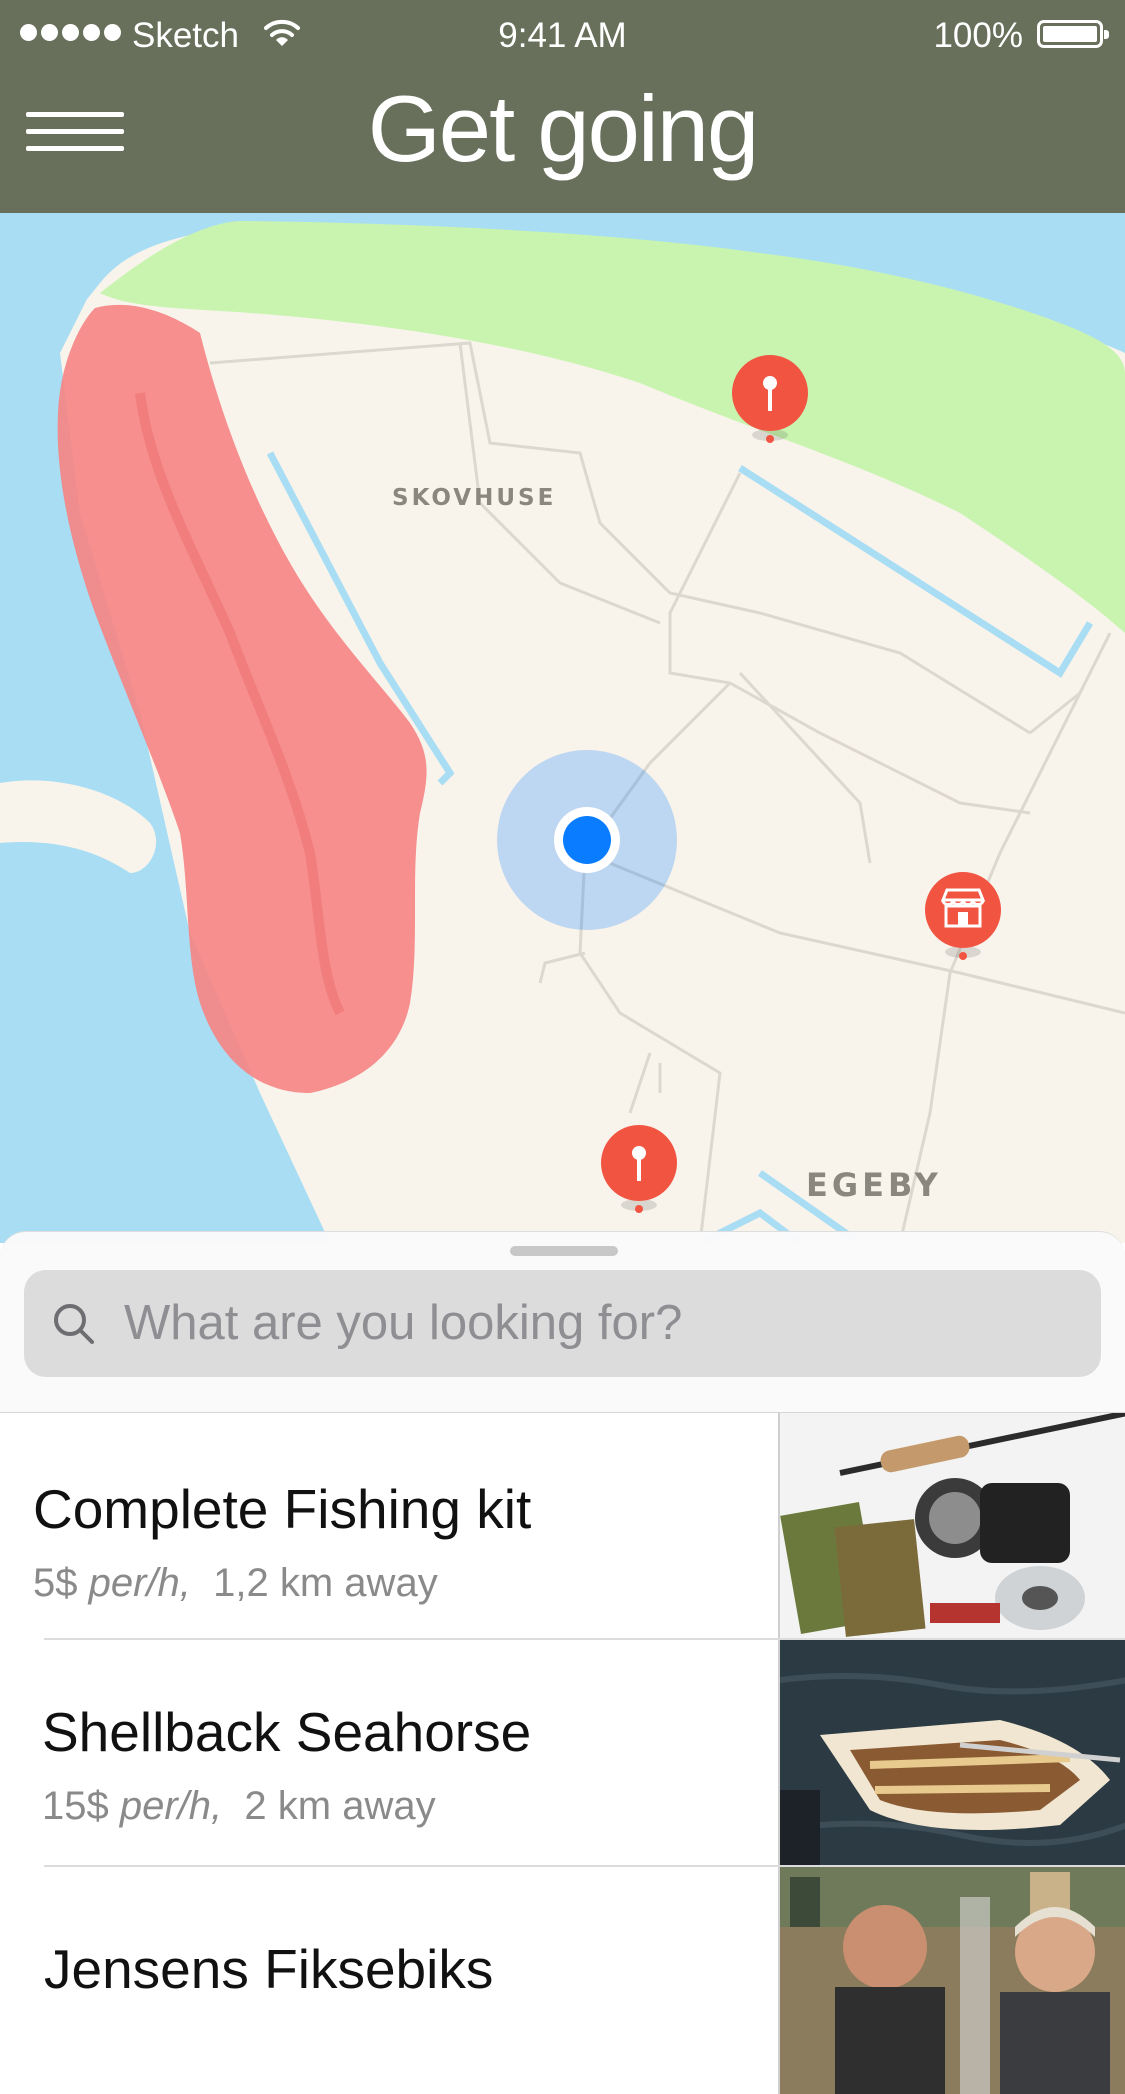 Image resolution: width=1125 pixels, height=2094 pixels. Describe the element at coordinates (951, 1753) in the screenshot. I see `rowboat-photo` at that location.